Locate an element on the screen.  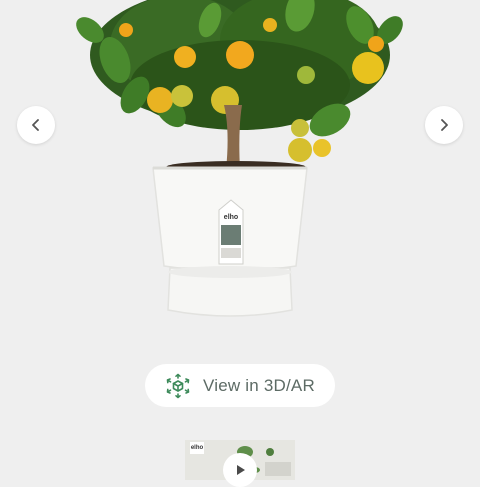
view-in-3d-ar-button: View in 3D/AR is located at coordinates (240, 385).